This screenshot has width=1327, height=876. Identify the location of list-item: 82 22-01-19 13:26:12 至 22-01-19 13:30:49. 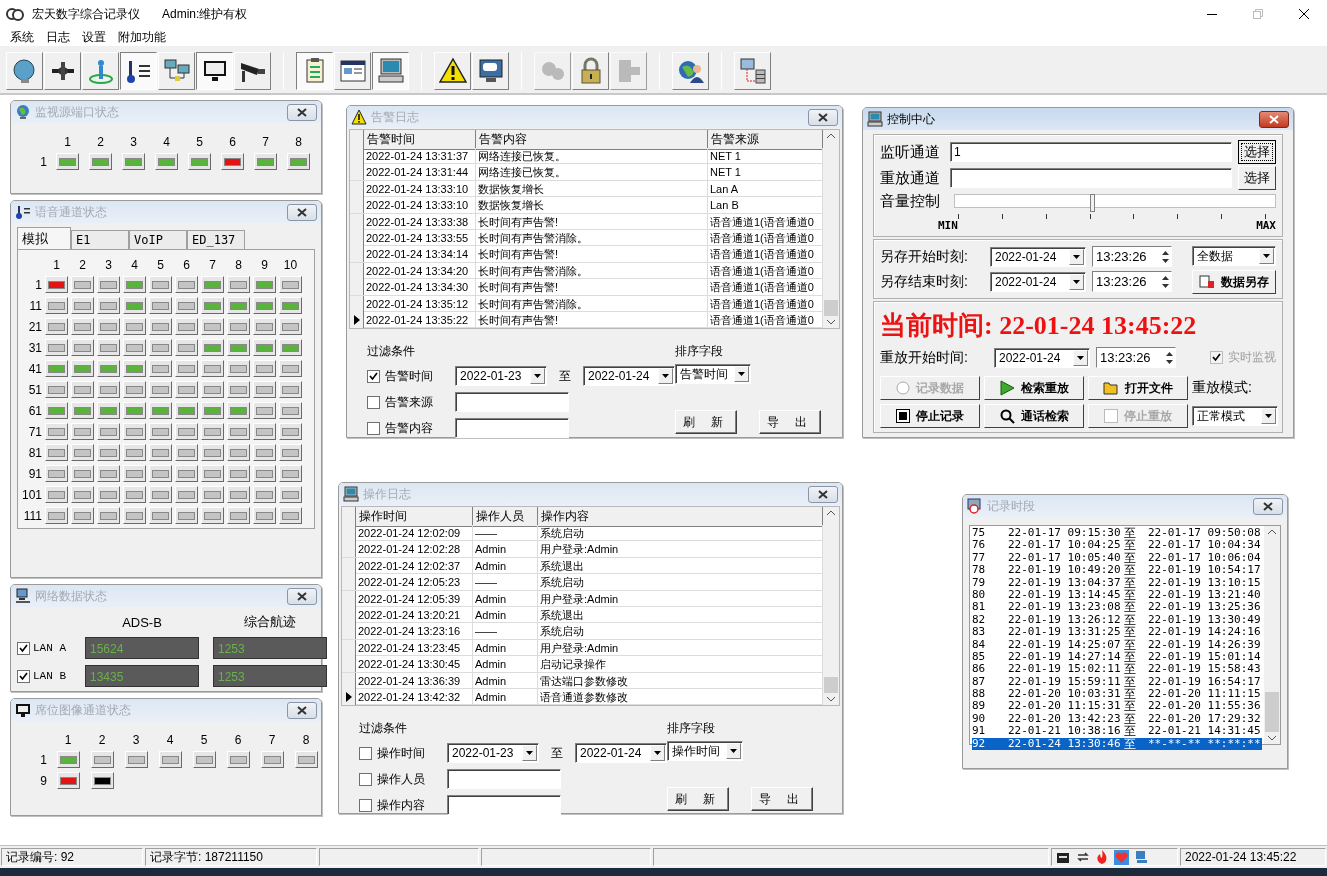
(1117, 620).